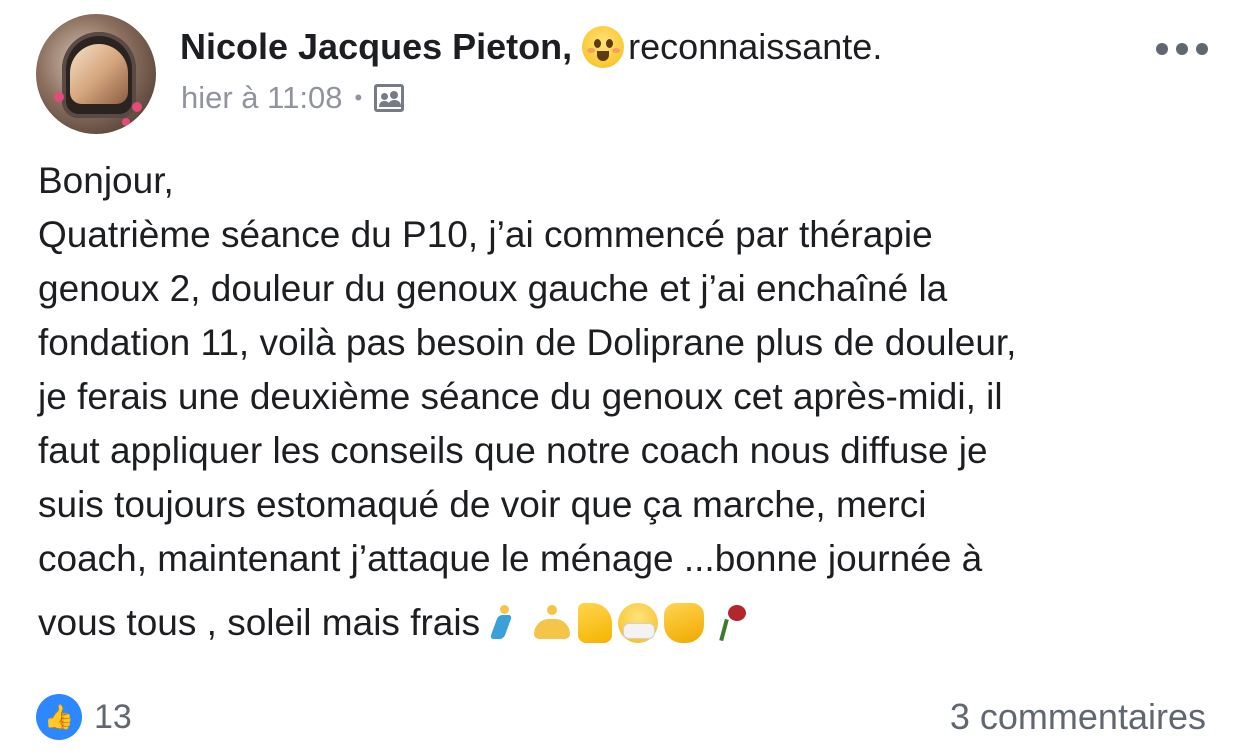  I want to click on friends-audience-icon, so click(389, 98).